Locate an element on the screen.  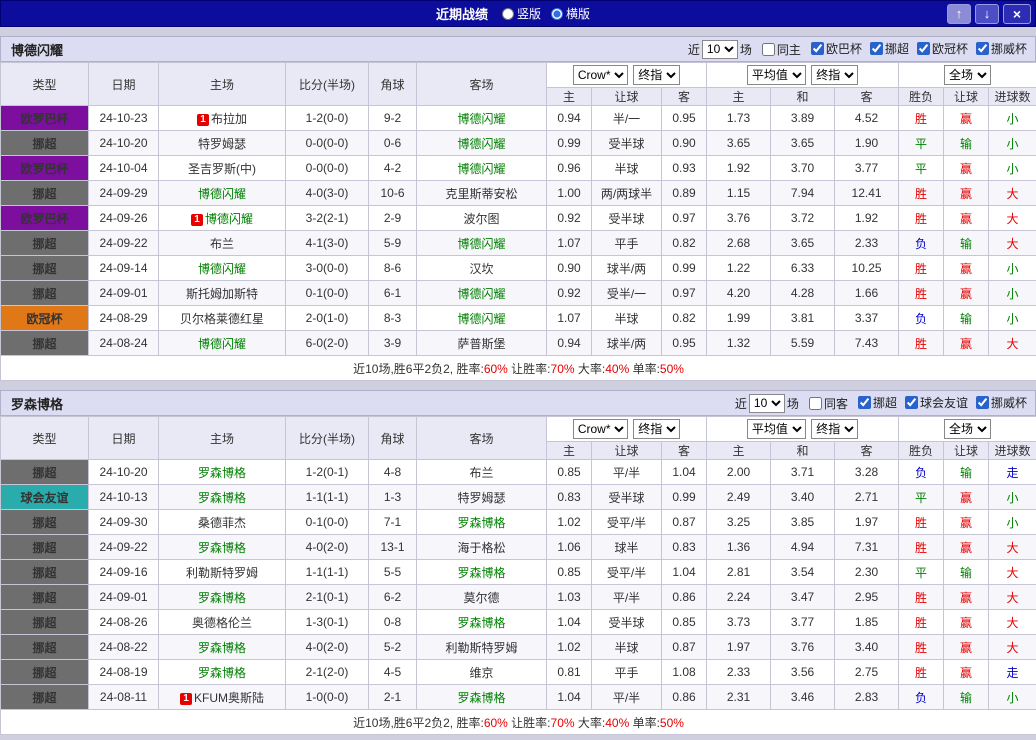
layout-radio-vertical: 竖版 is located at coordinates (521, 13).